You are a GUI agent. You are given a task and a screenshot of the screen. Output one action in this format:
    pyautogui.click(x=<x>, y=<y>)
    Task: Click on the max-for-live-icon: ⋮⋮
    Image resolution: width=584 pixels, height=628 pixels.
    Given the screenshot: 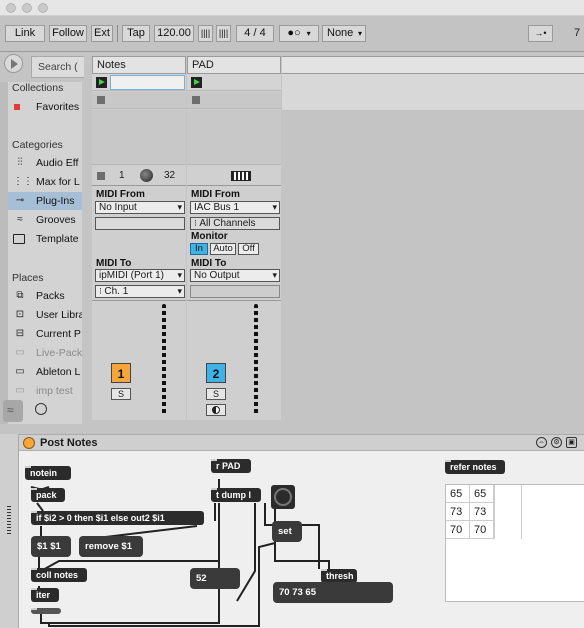 What is the action you would take?
    pyautogui.click(x=23, y=181)
    